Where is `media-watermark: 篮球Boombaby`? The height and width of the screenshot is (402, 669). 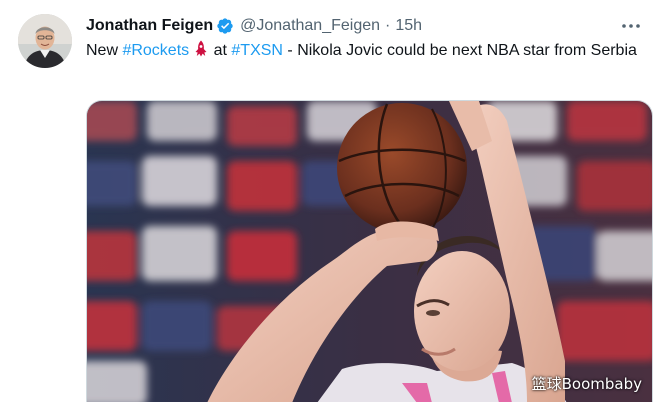
media-watermark: 篮球Boombaby is located at coordinates (586, 384).